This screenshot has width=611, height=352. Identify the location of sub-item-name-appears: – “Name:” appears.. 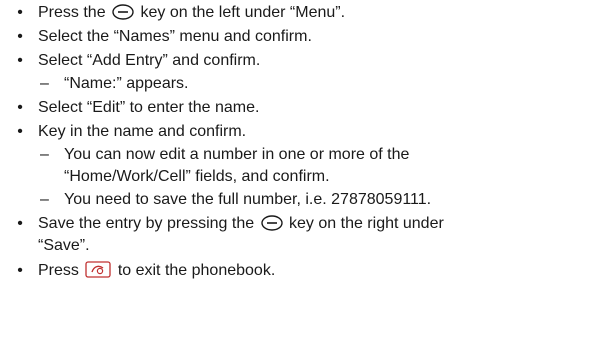
(312, 84).